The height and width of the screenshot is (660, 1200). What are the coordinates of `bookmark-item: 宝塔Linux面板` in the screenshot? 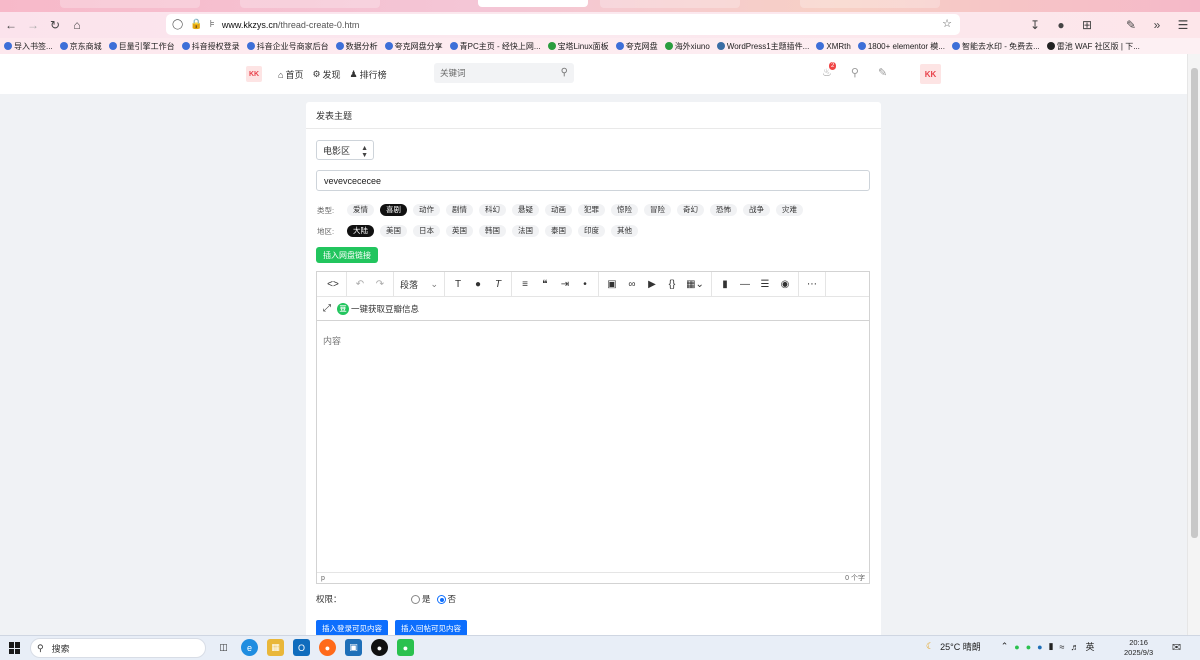 It's located at (578, 46).